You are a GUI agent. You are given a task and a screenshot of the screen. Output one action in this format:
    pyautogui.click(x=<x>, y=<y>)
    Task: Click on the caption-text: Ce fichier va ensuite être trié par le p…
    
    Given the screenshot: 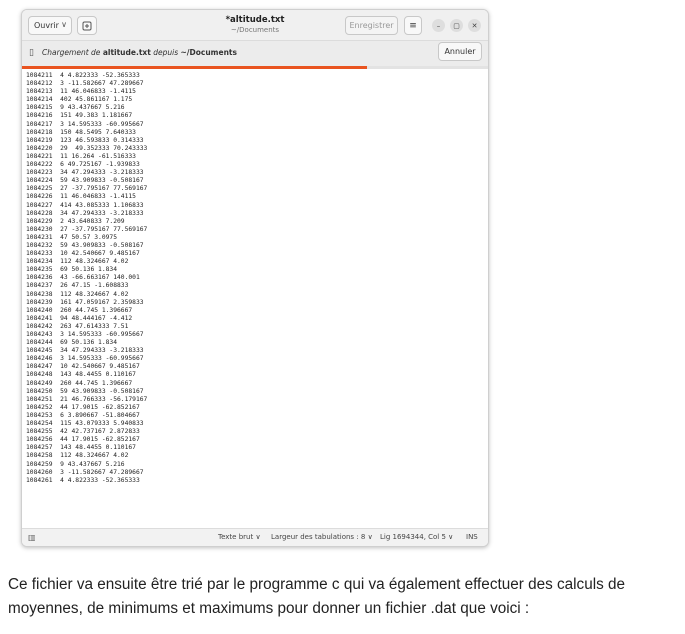 What is the action you would take?
    pyautogui.click(x=317, y=596)
    